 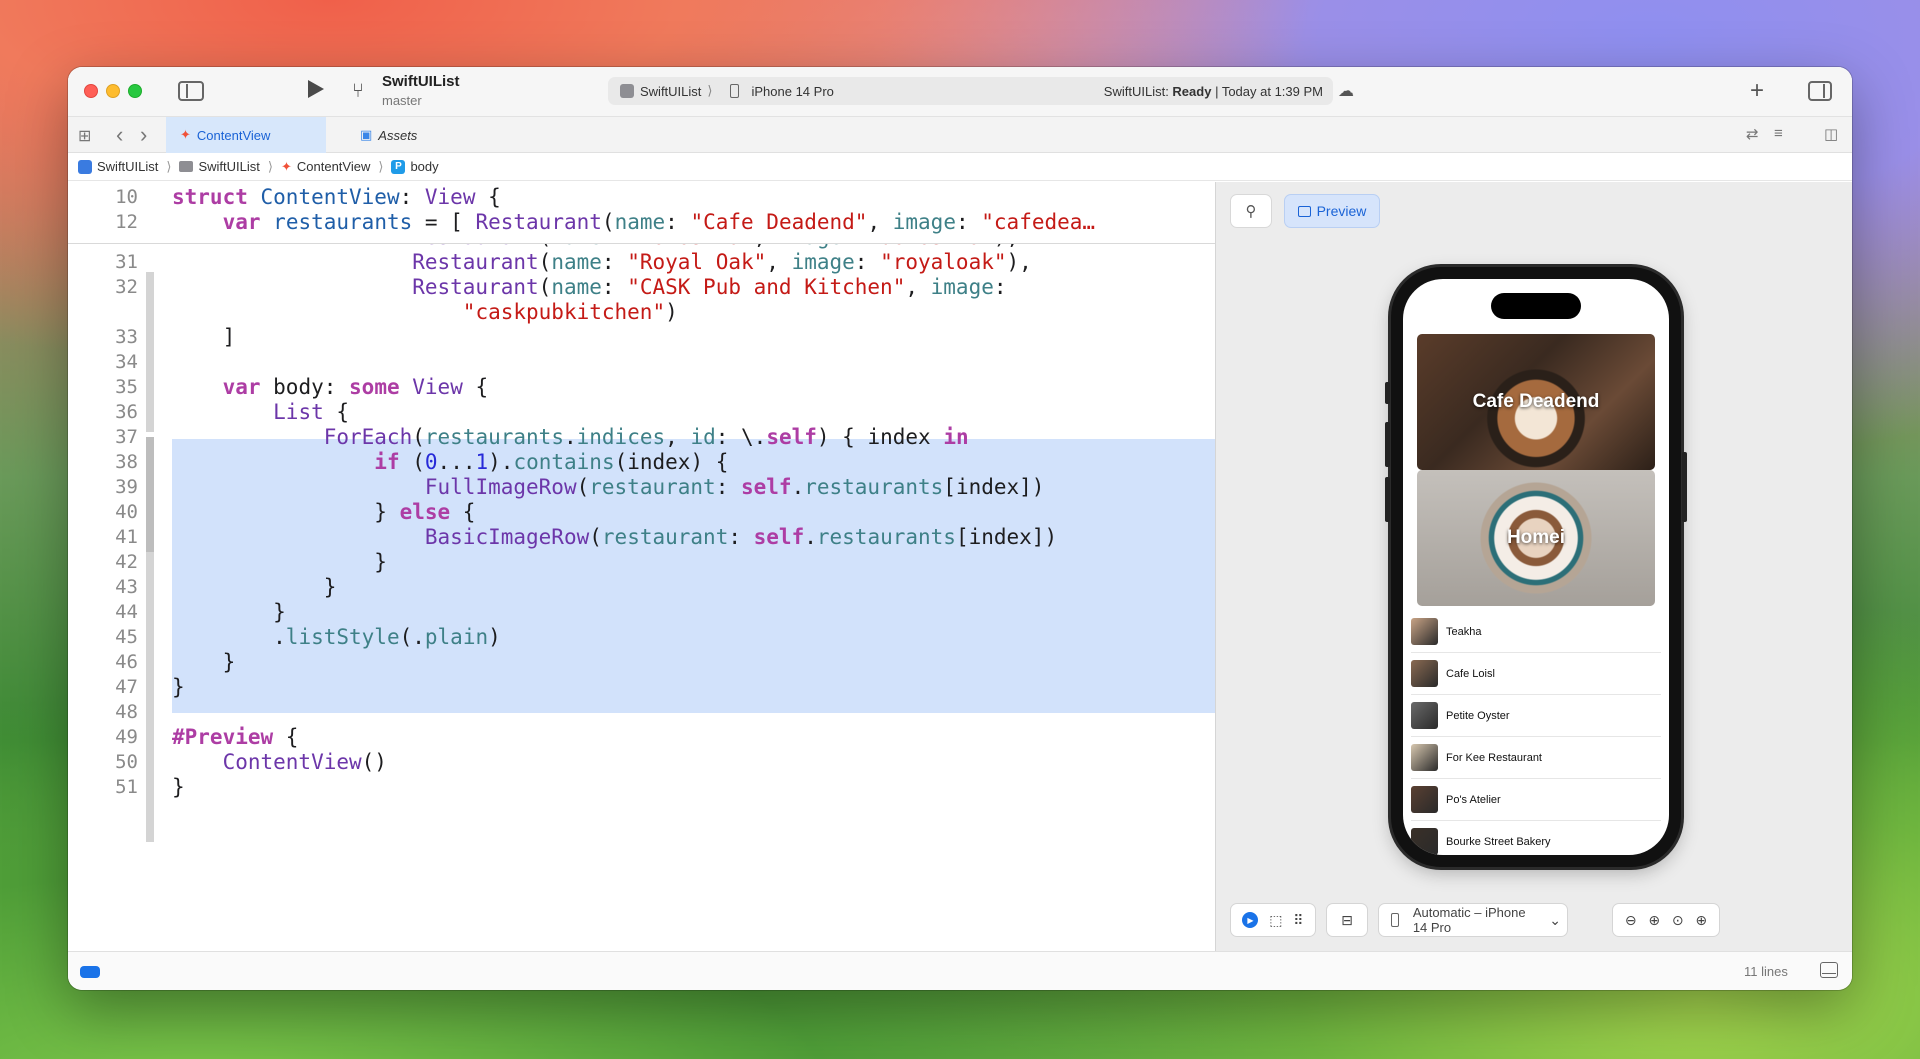 I want to click on line-number: 44, so click(x=126, y=612).